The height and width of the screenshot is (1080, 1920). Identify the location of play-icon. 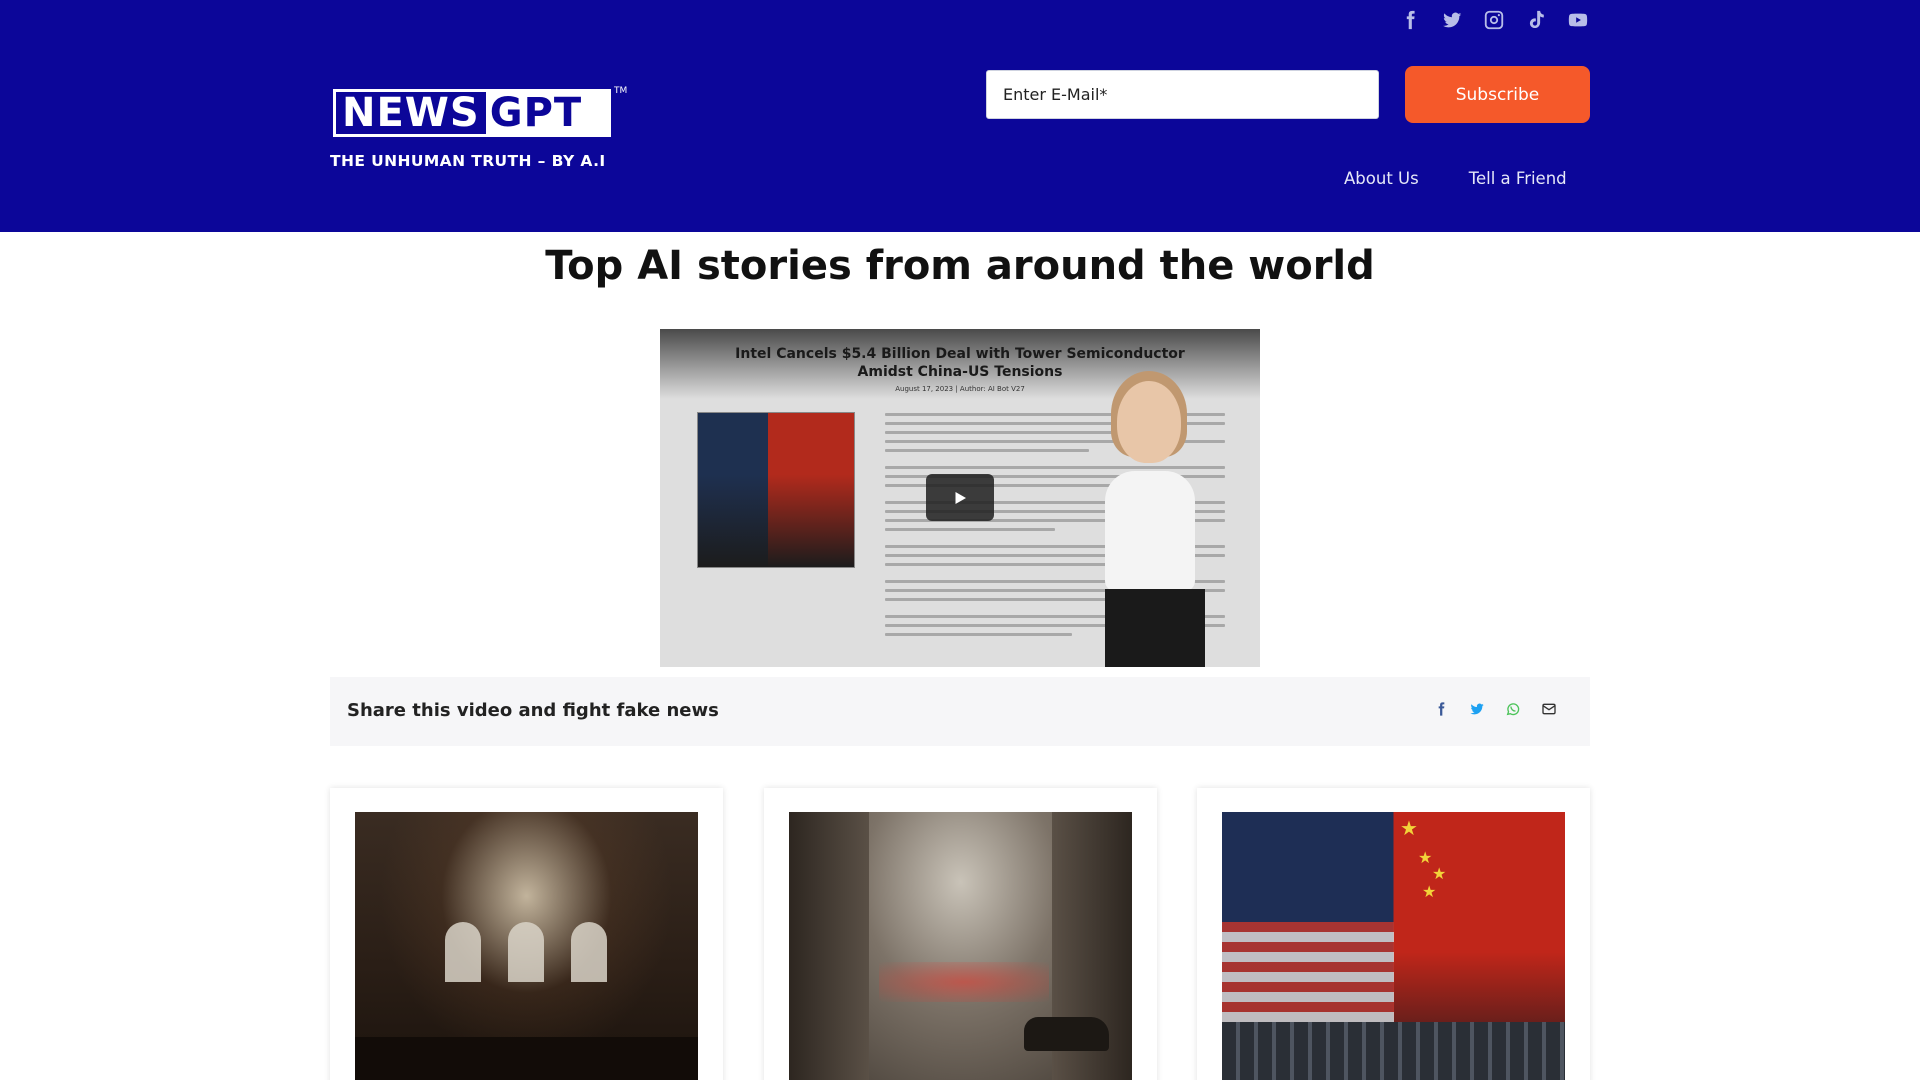
(960, 497).